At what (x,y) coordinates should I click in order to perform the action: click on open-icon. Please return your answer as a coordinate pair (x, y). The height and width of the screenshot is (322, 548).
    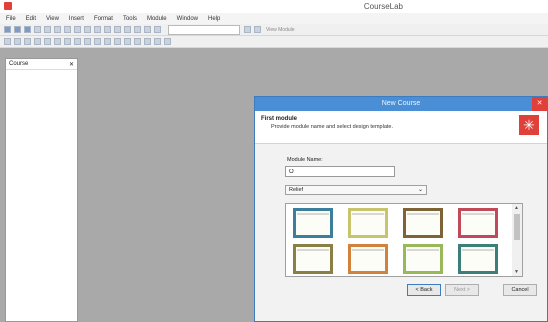
    Looking at the image, I should click on (17, 29).